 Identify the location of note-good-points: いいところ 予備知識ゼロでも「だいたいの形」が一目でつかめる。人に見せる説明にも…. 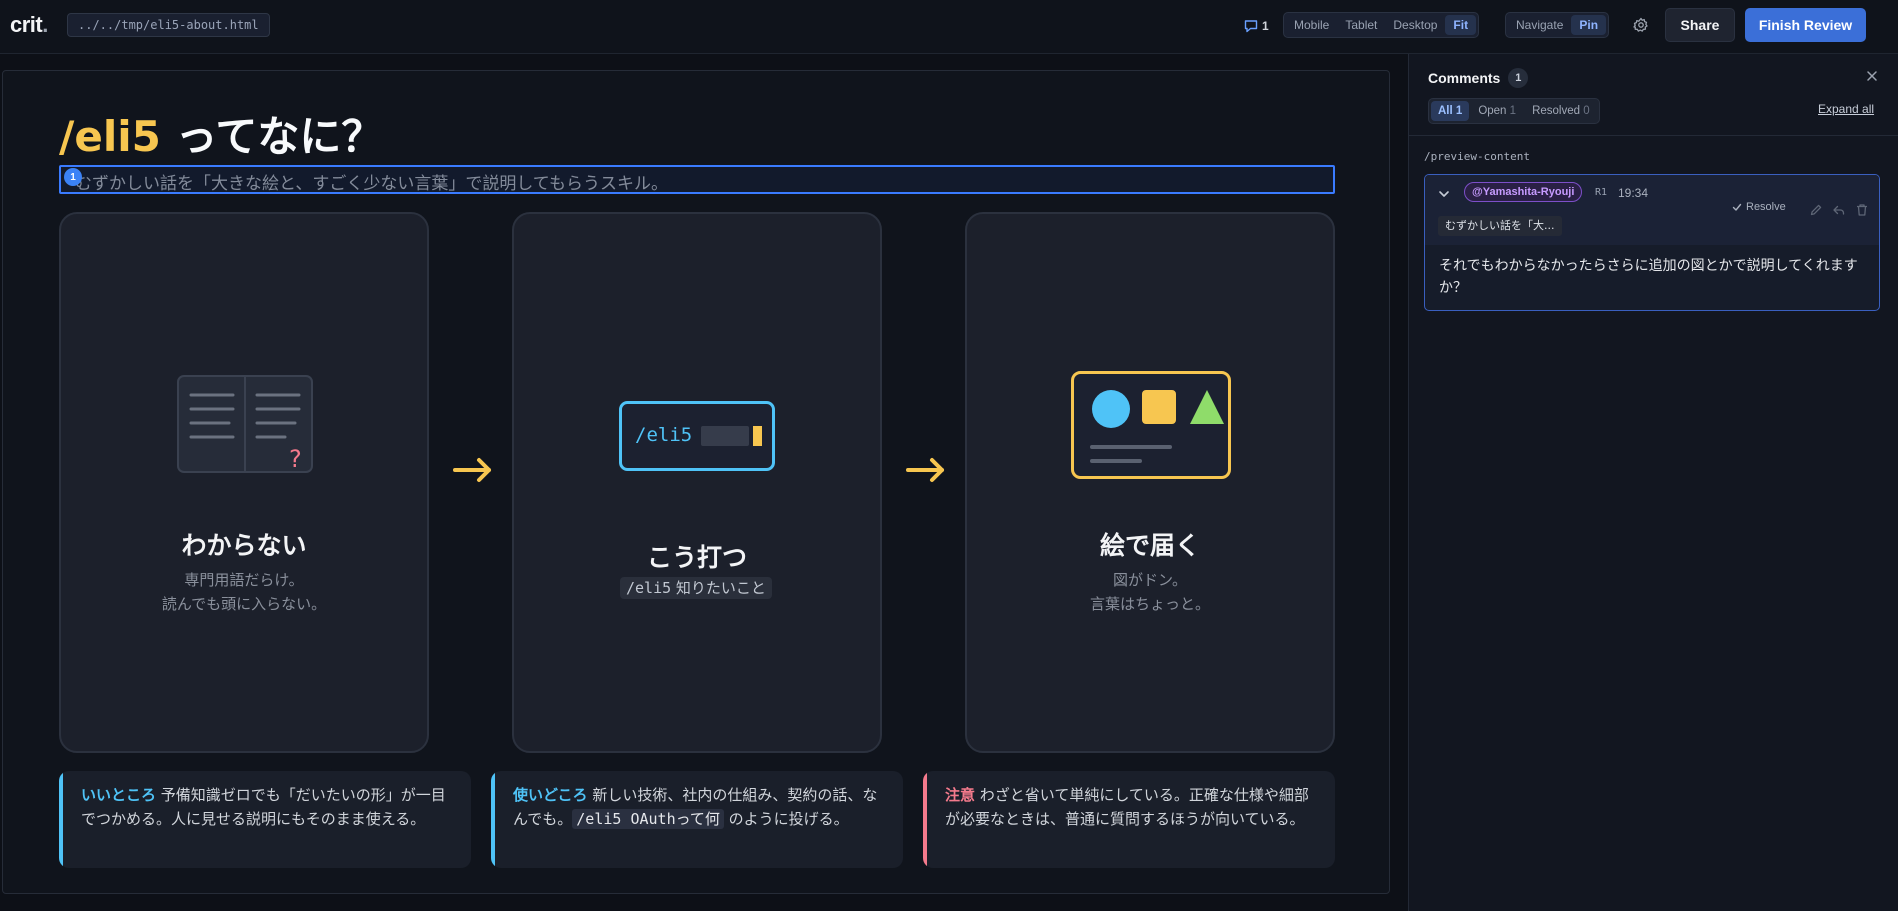
(265, 819).